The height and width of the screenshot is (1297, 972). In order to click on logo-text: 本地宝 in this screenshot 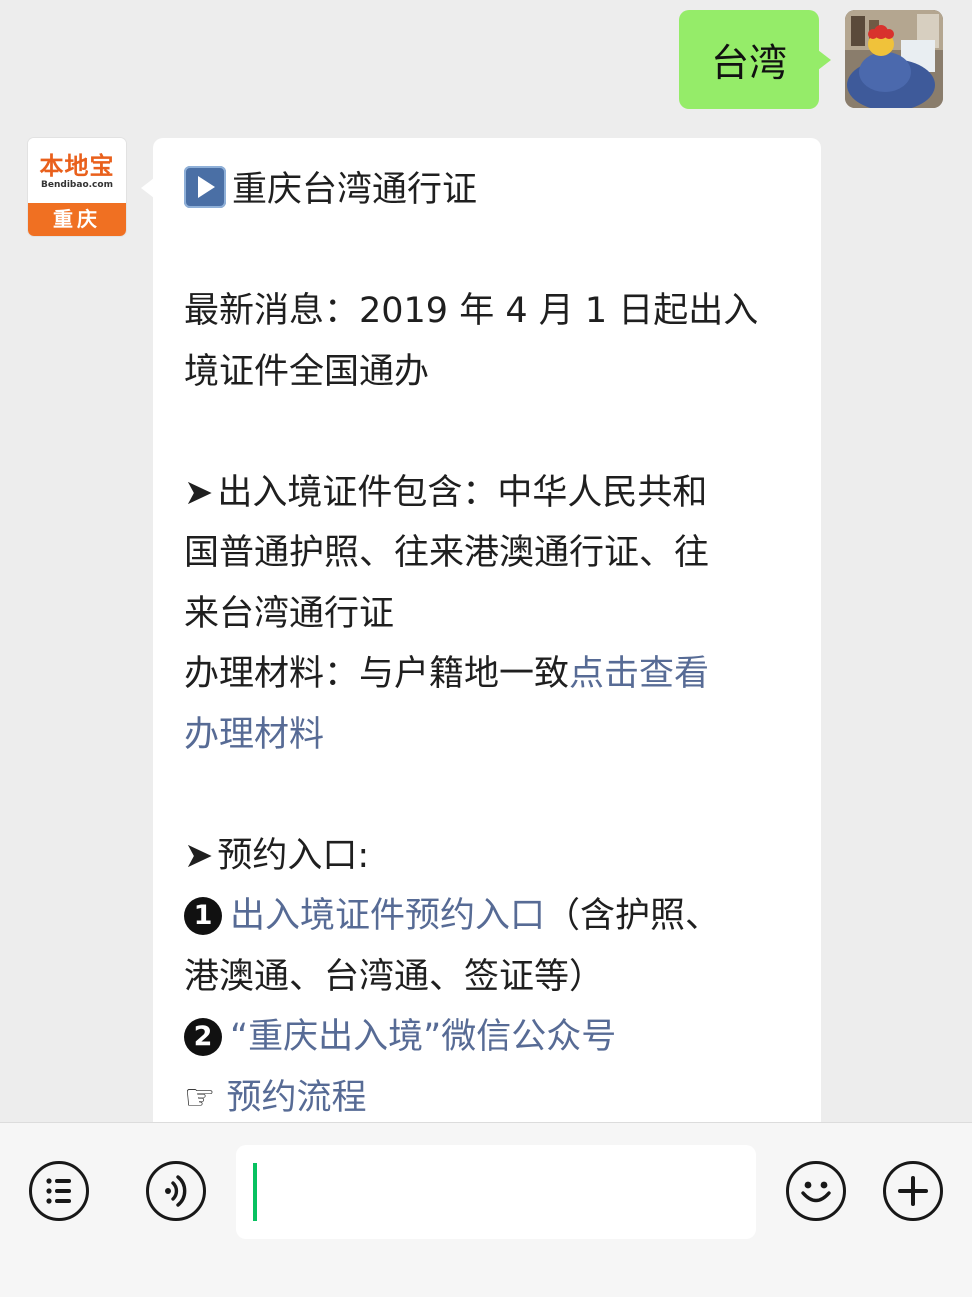, I will do `click(77, 165)`.